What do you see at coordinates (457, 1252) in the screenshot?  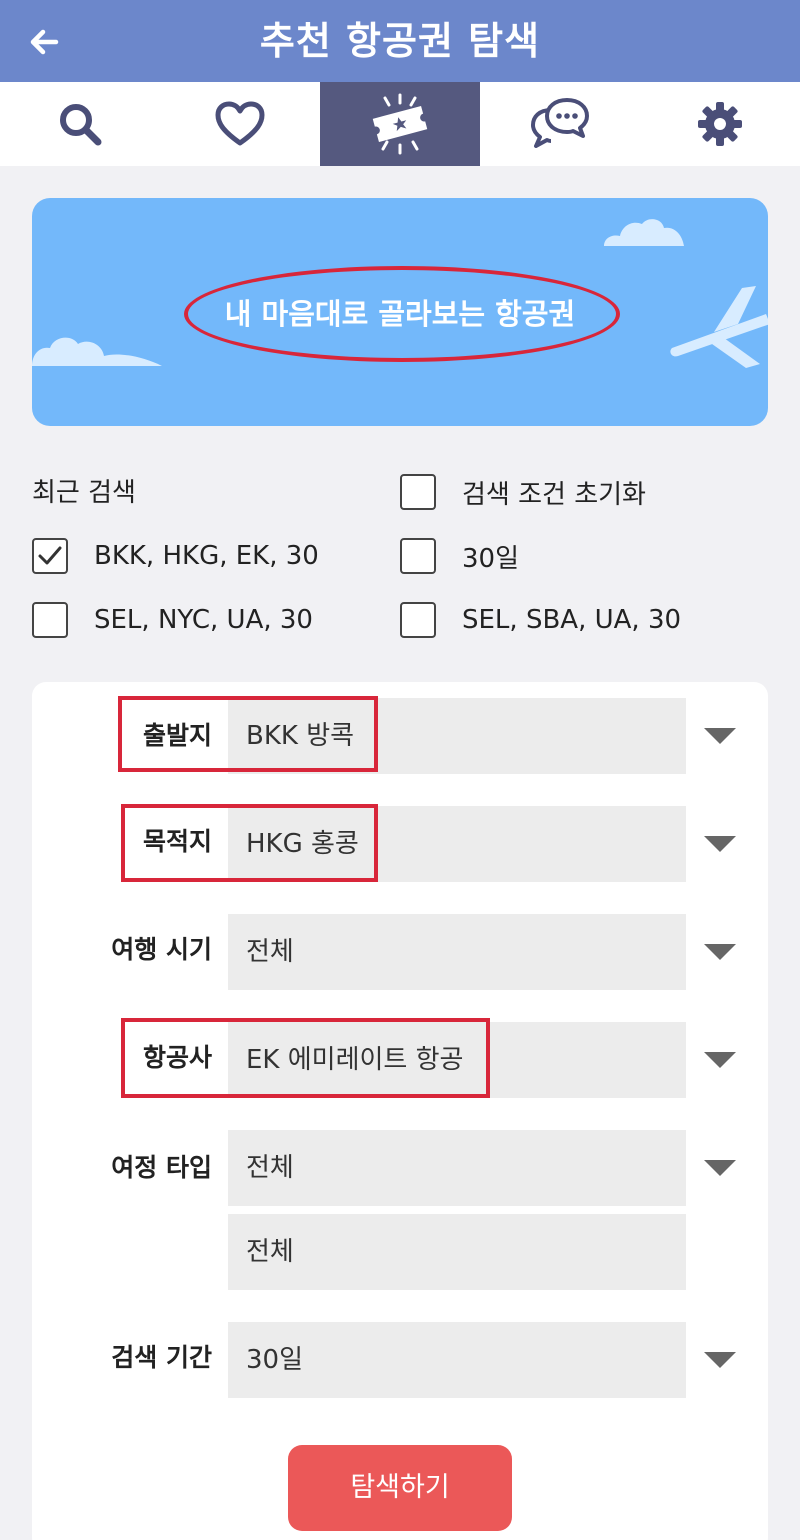 I see `trip-type-secondary-select: 전체` at bounding box center [457, 1252].